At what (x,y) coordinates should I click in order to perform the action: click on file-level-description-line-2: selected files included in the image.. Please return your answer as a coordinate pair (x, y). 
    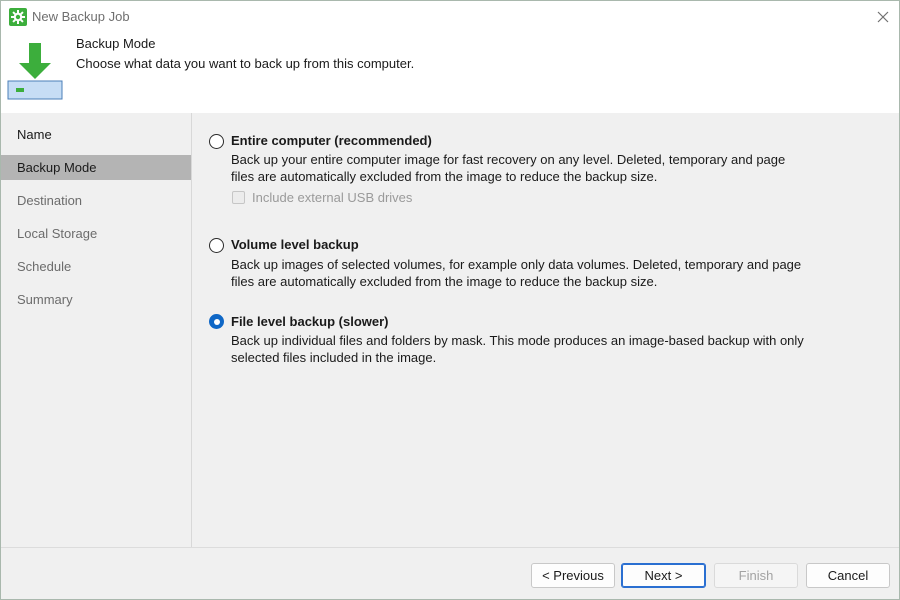
    Looking at the image, I should click on (334, 357).